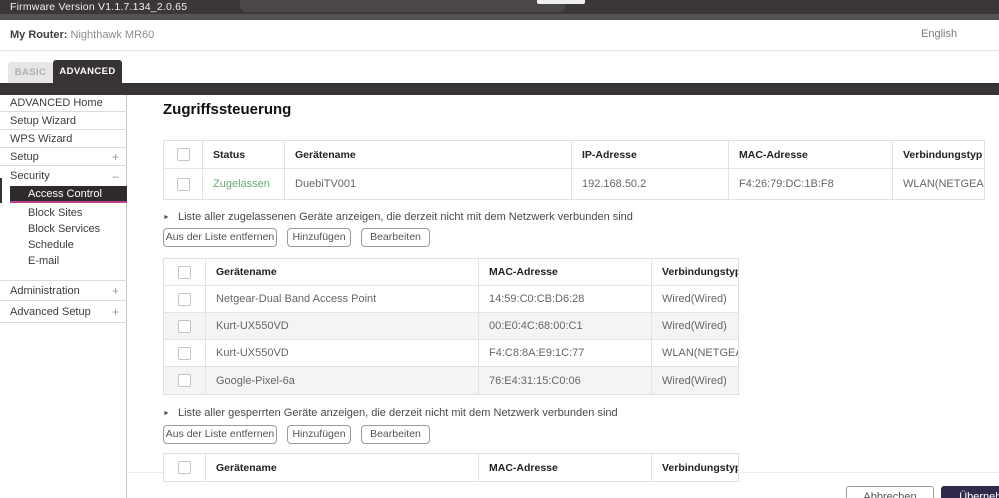  I want to click on sidebar-item-block-services: Block Services, so click(63, 229).